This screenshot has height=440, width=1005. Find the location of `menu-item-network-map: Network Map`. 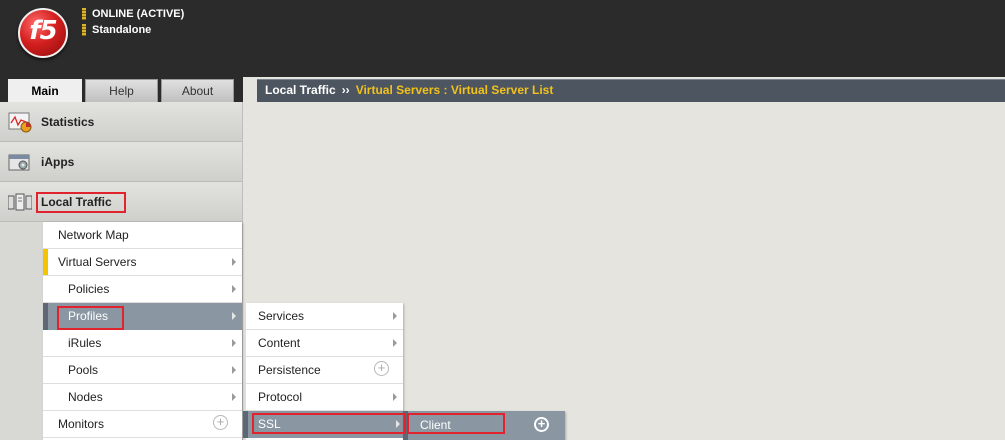

menu-item-network-map: Network Map is located at coordinates (142, 235).